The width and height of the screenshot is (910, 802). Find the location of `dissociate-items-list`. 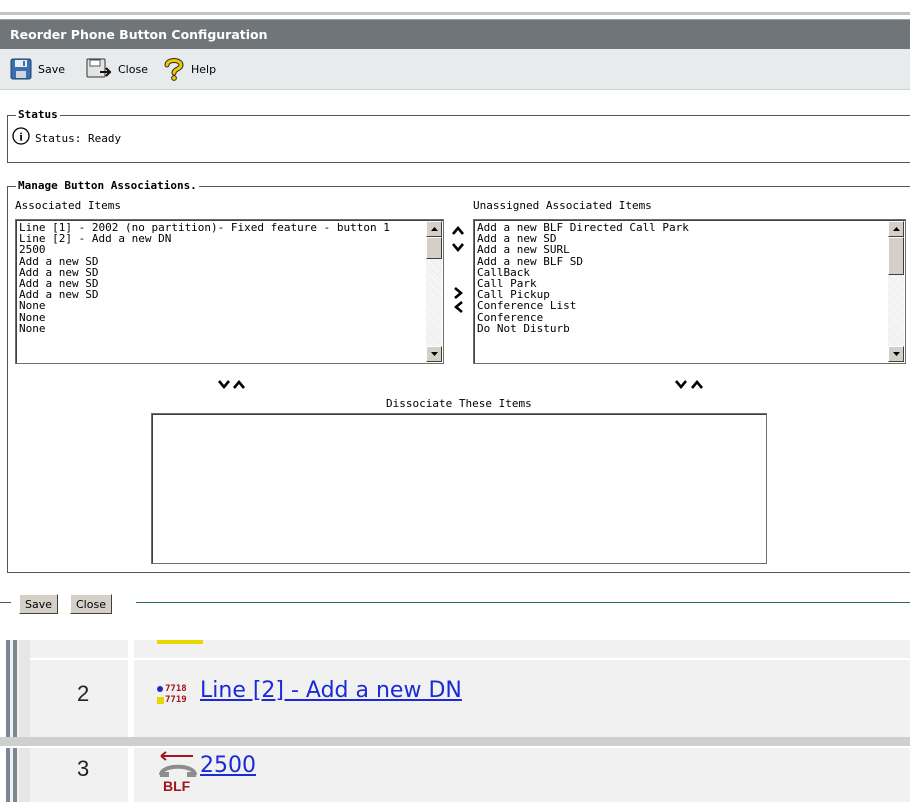

dissociate-items-list is located at coordinates (459, 488).